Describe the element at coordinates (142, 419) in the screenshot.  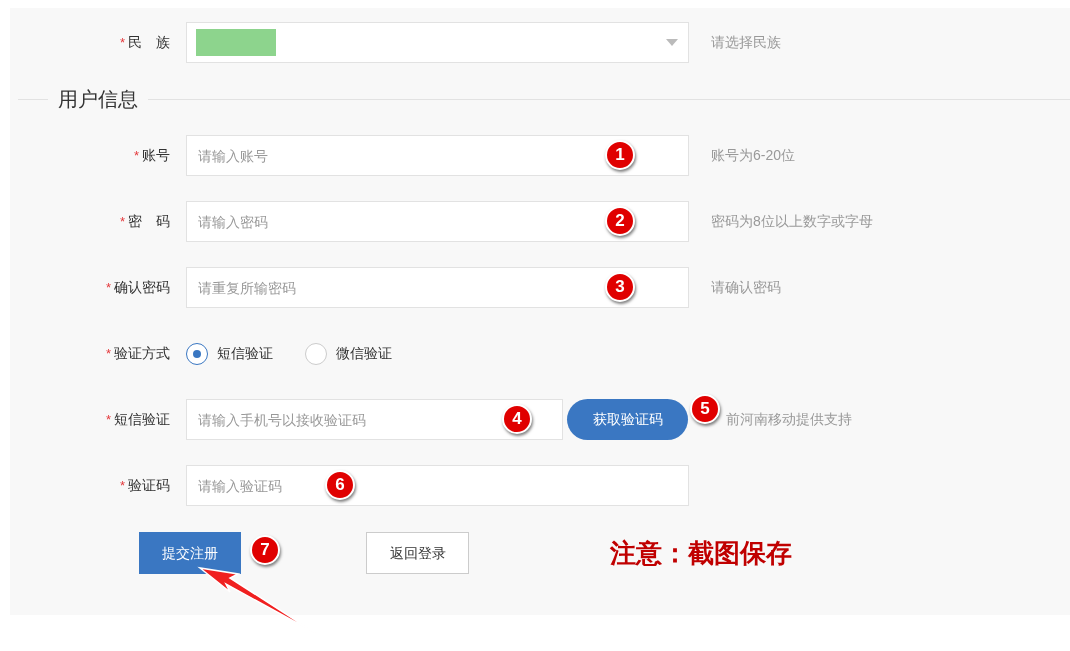
I see `field-label: 短信验证` at that location.